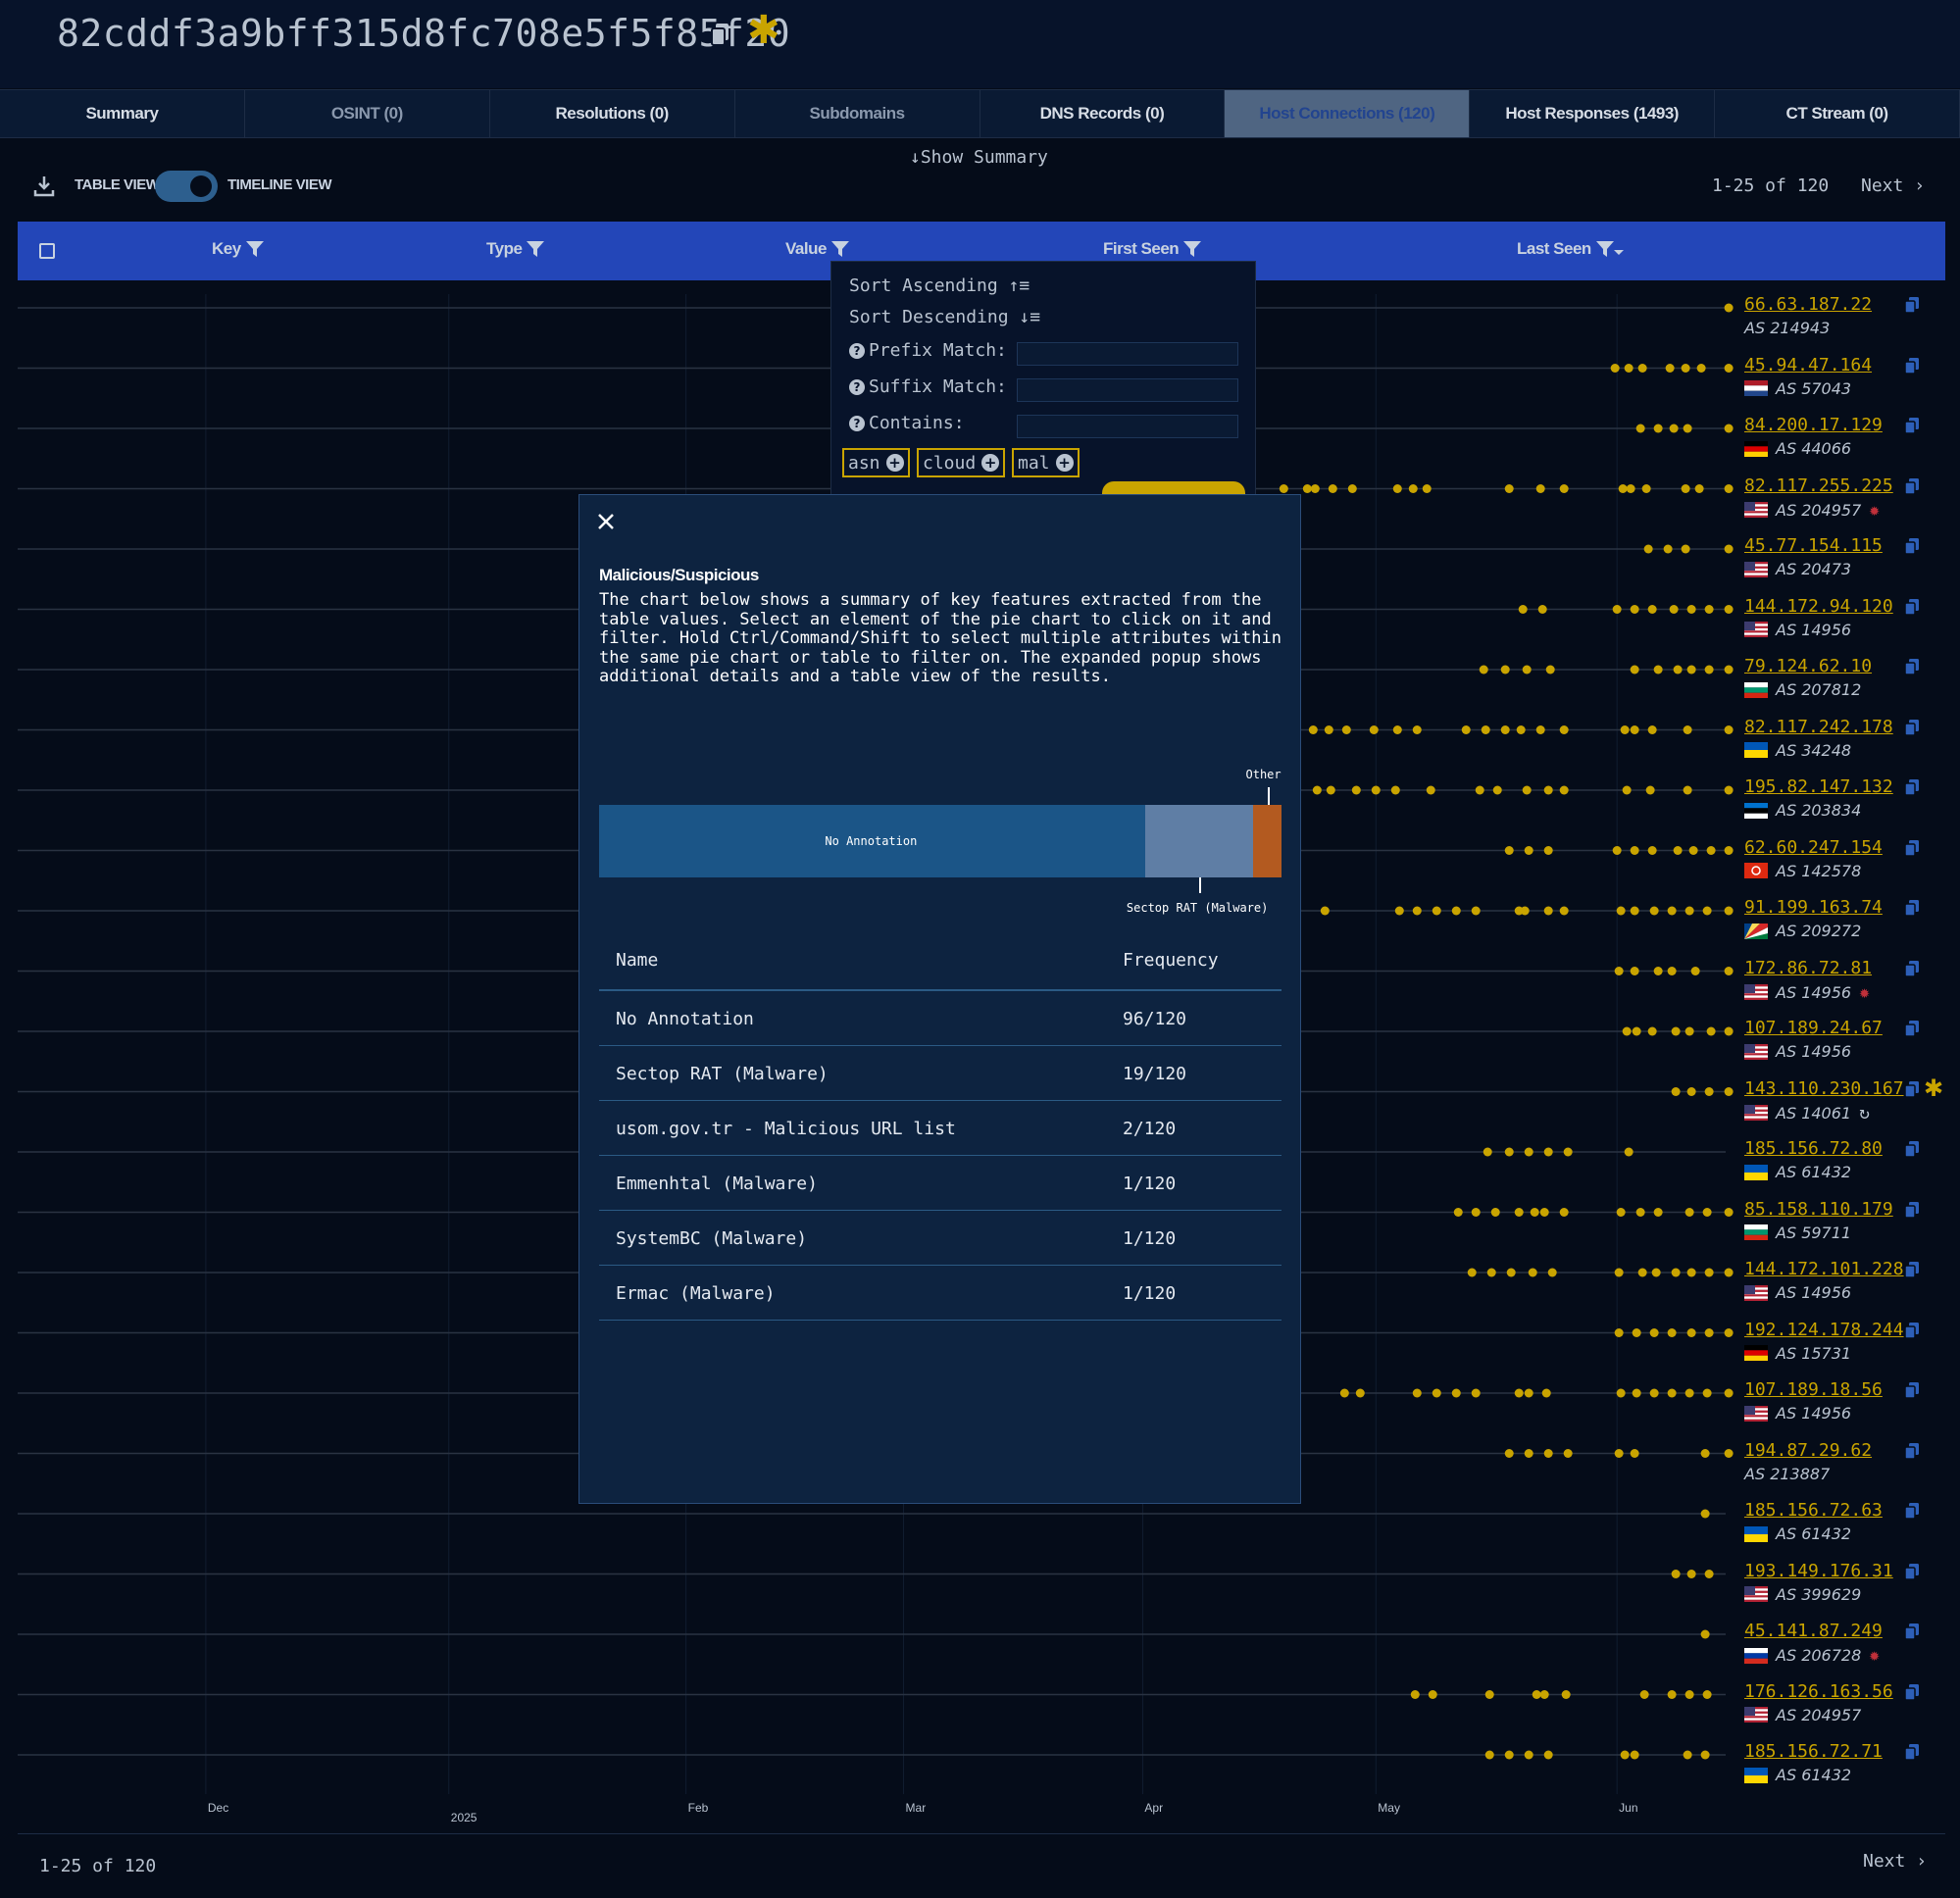 The width and height of the screenshot is (1960, 1898). Describe the element at coordinates (1849, 305) in the screenshot. I see `ip-address-link: 66.63.187.22` at that location.